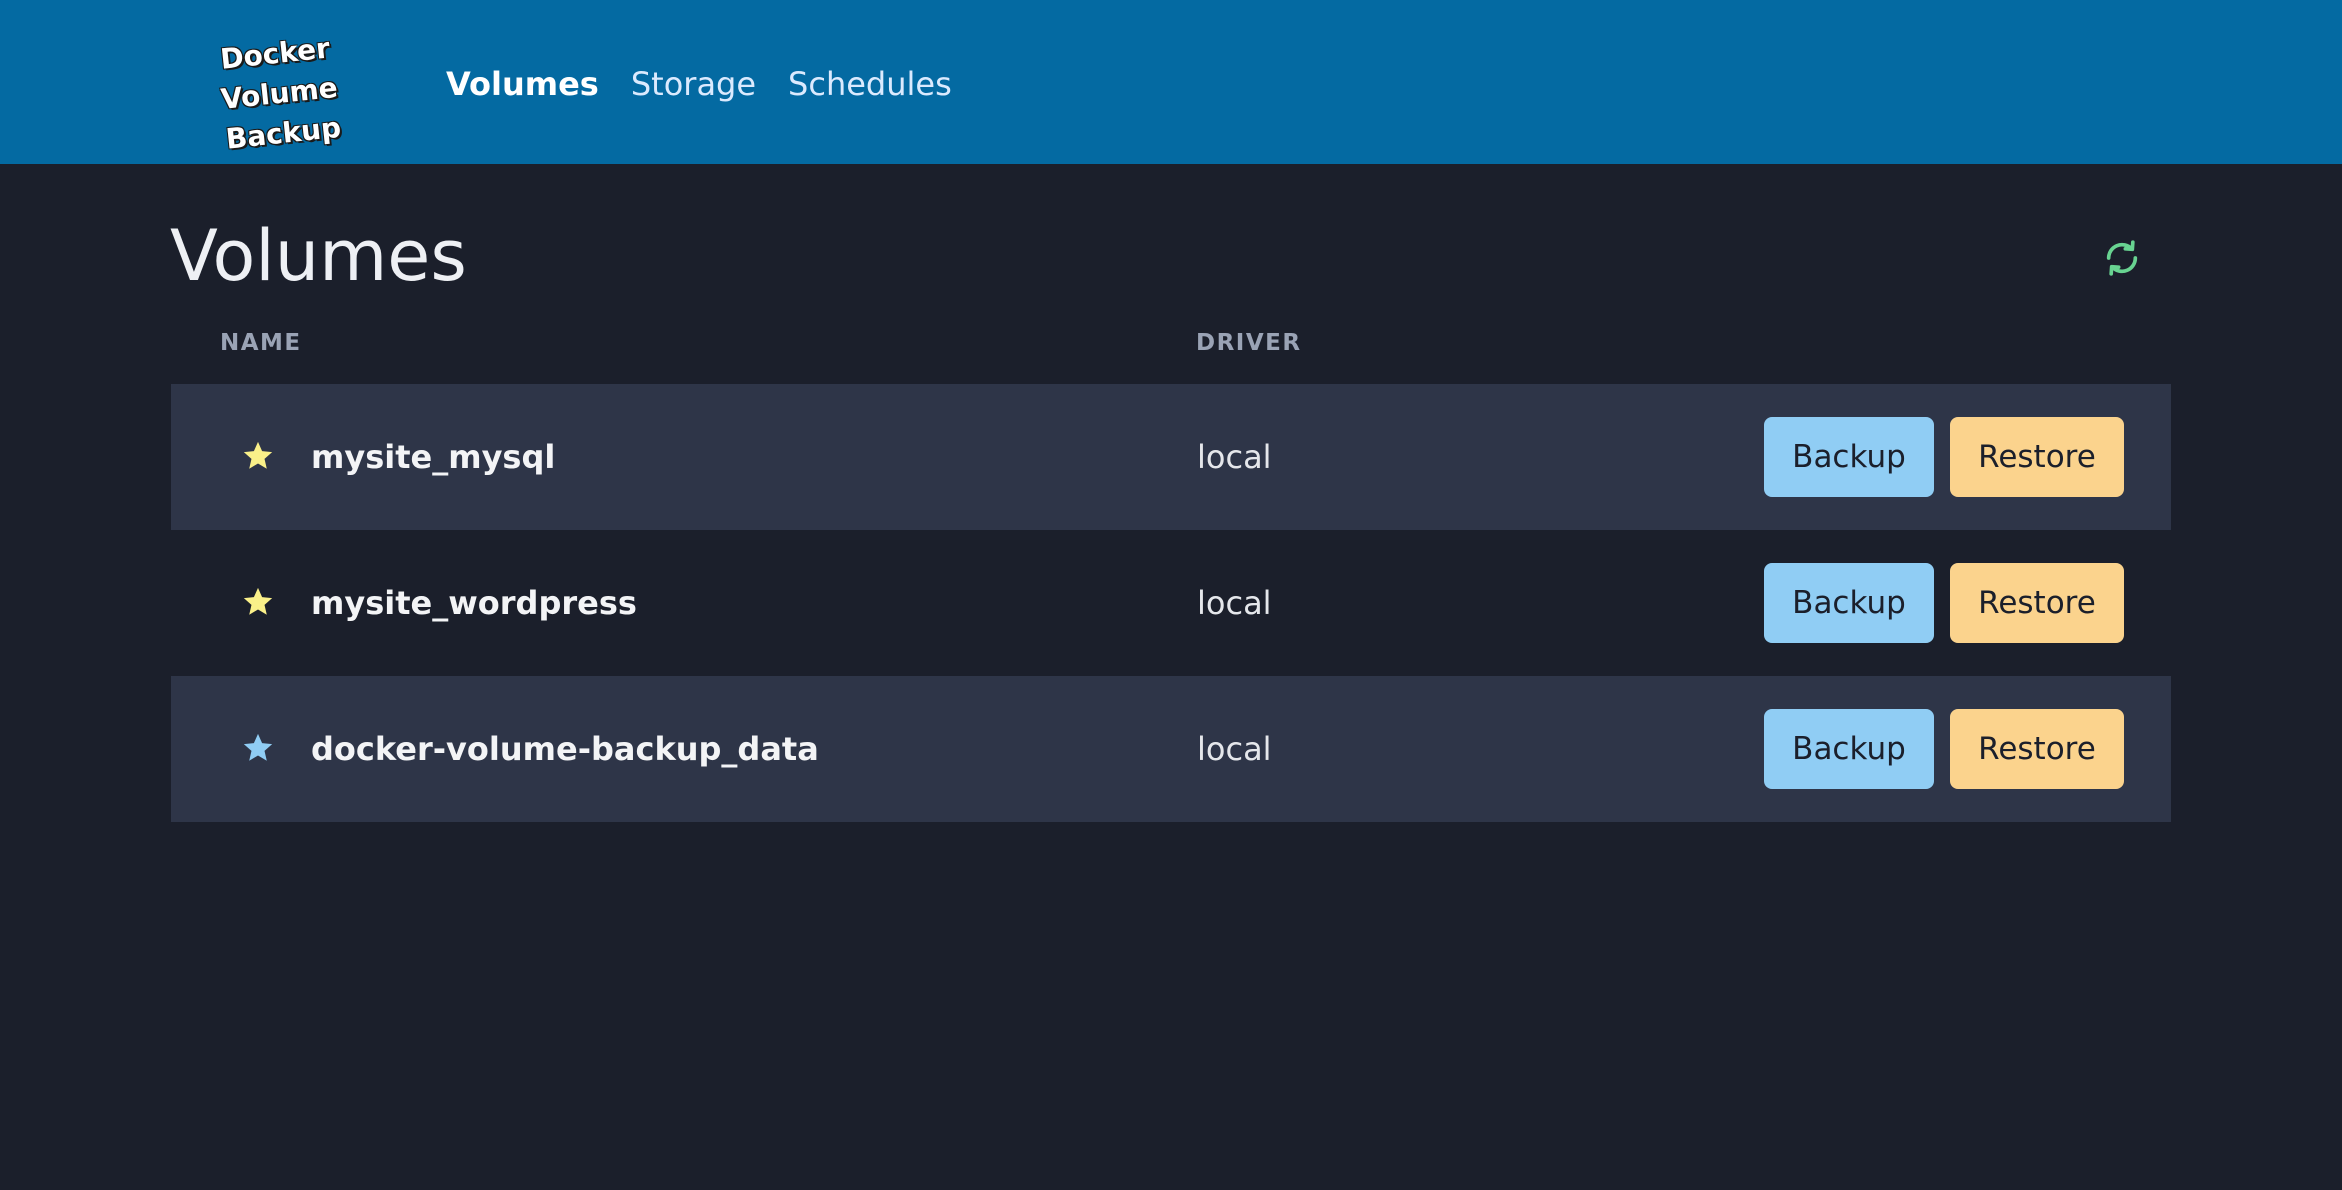 The width and height of the screenshot is (2342, 1190). I want to click on column-header-driver: DRIVER, so click(1249, 343).